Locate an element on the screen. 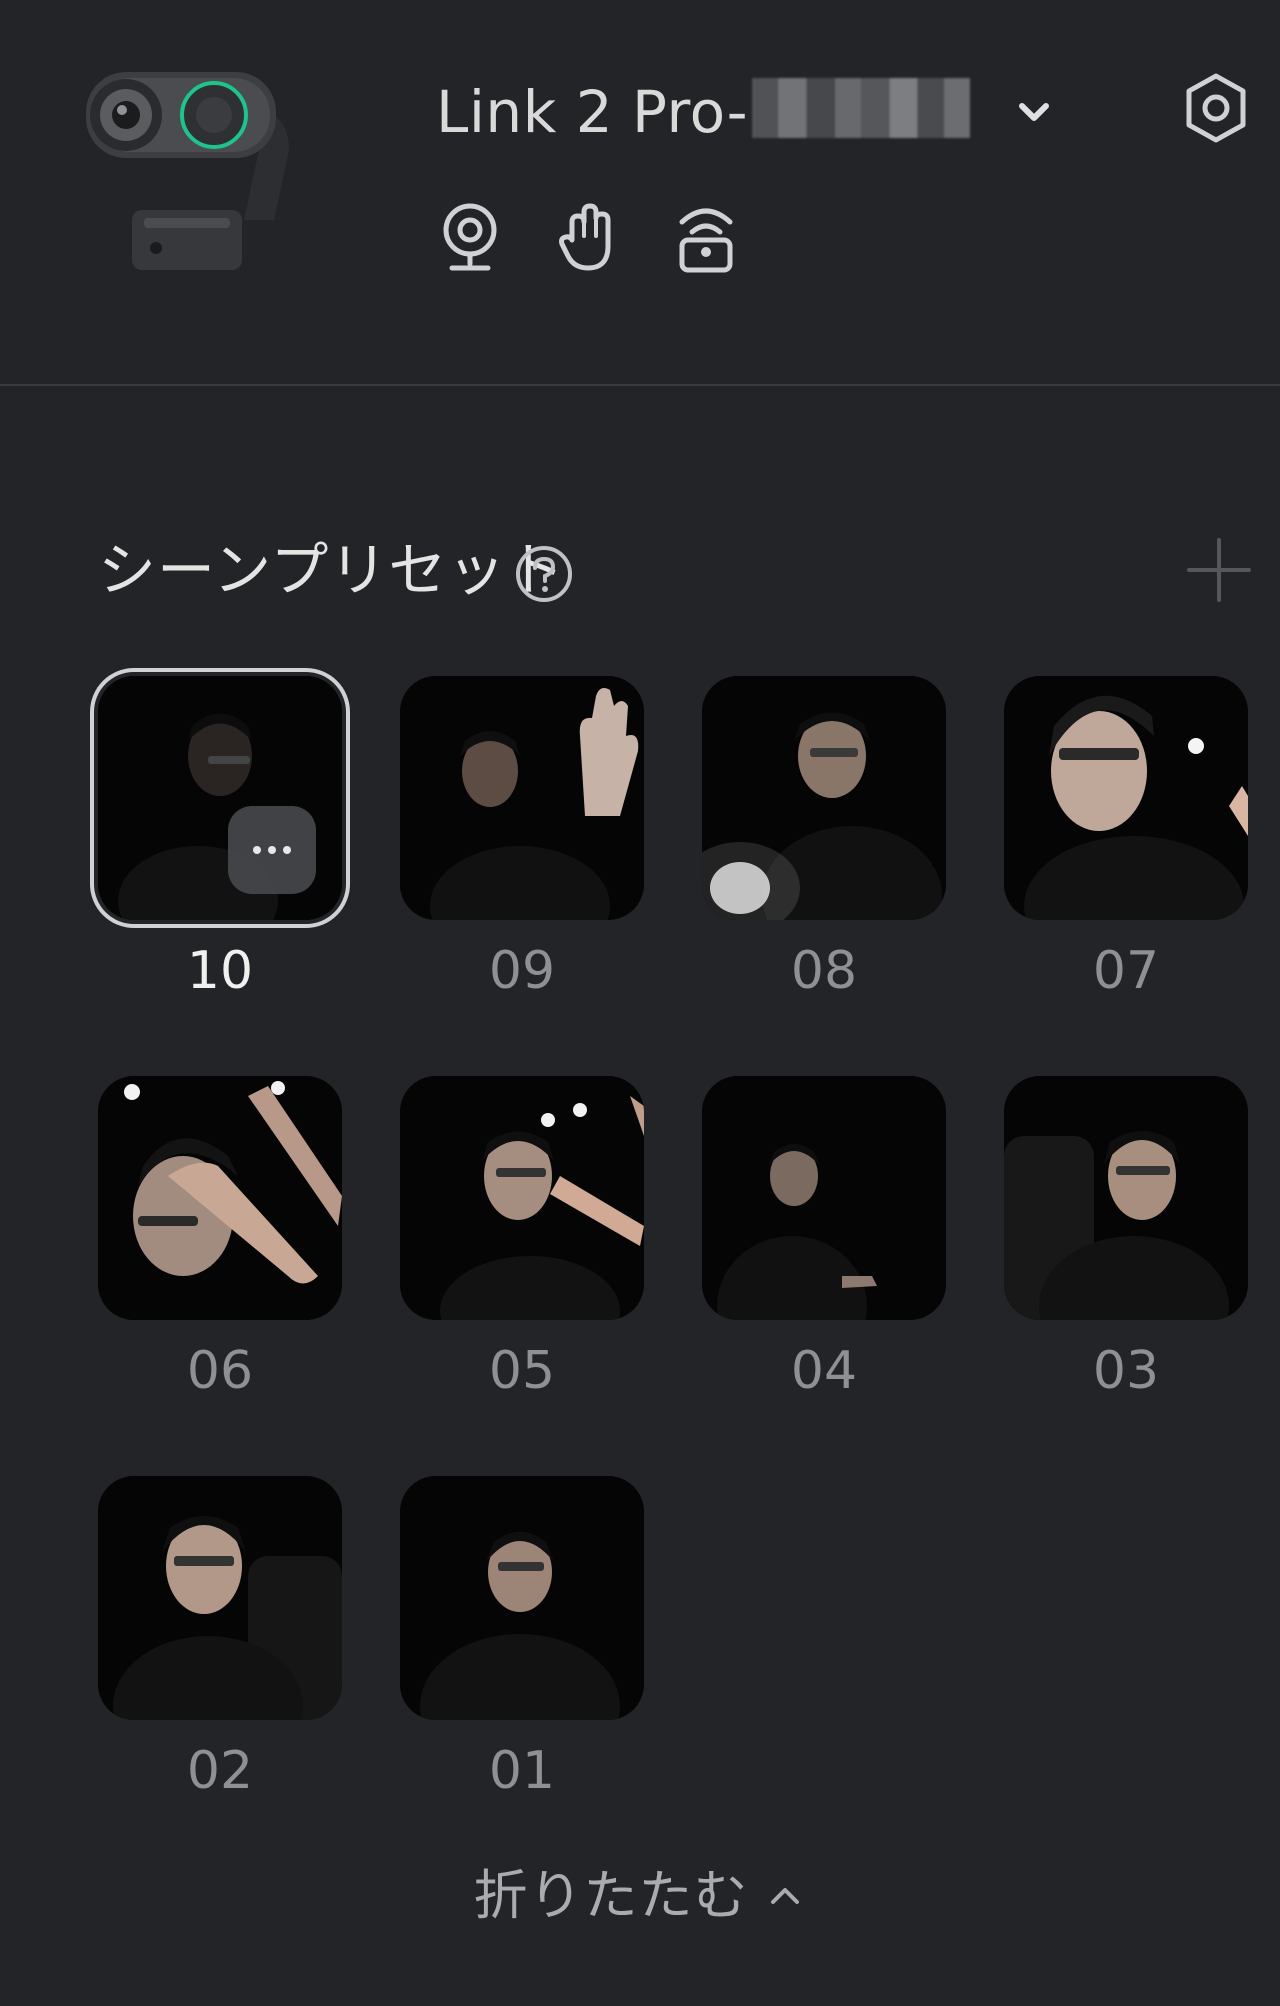 The width and height of the screenshot is (1280, 2006). ellipsis-icon is located at coordinates (272, 850).